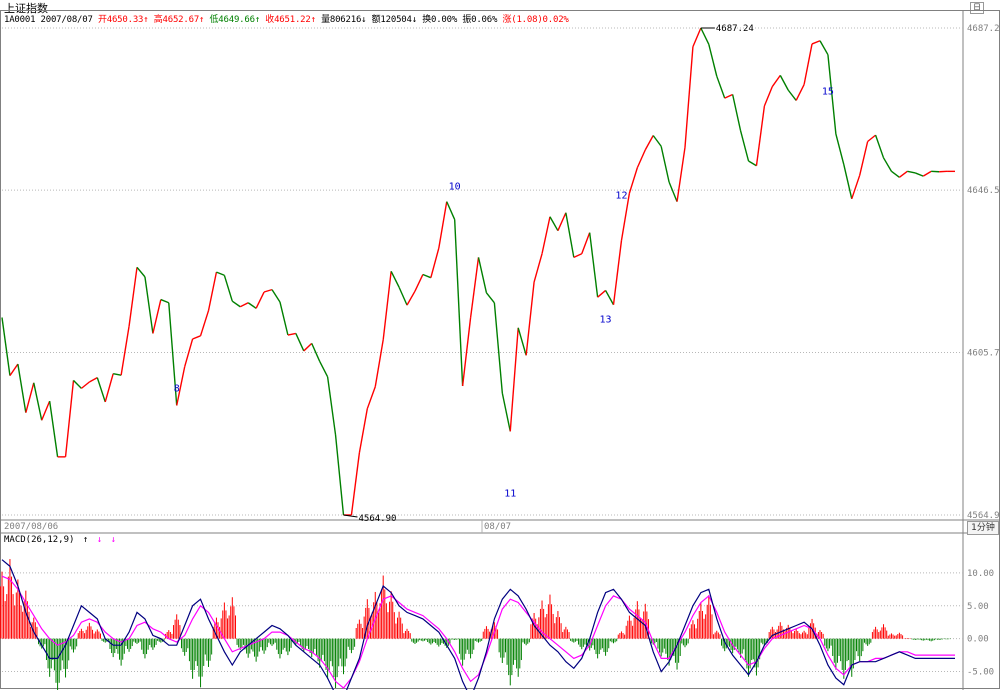  Describe the element at coordinates (377, 519) in the screenshot. I see `price-min-label: 4564.90` at that location.